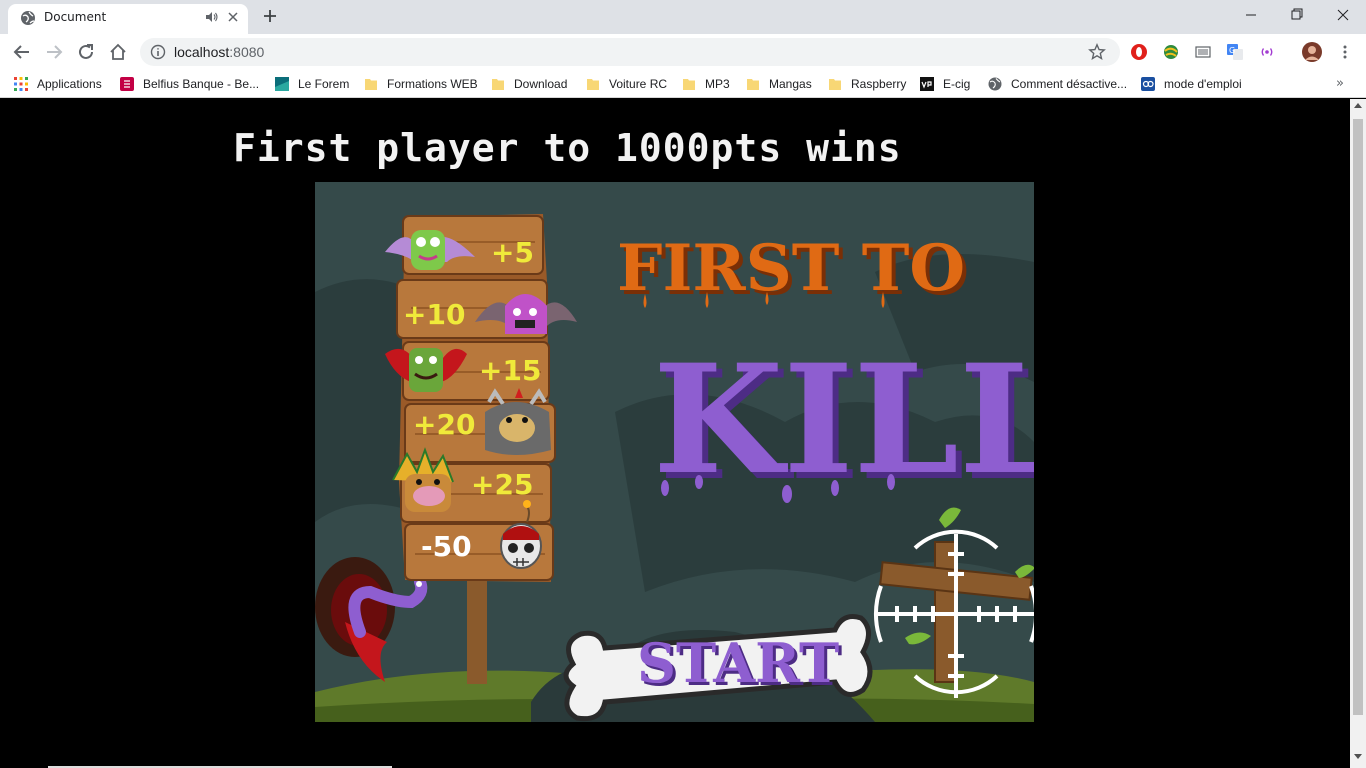 The image size is (1366, 768). Describe the element at coordinates (630, 52) in the screenshot. I see `address-bar: localhost:8080` at that location.